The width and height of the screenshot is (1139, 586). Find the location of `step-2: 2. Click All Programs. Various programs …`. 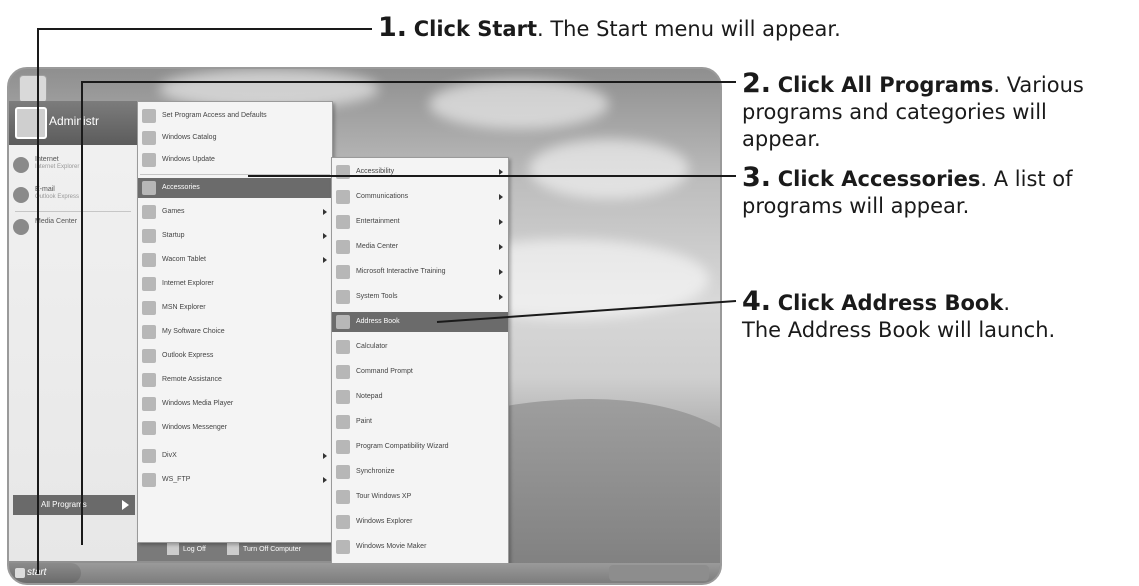

step-2: 2. Click All Programs. Various programs … is located at coordinates (913, 111).